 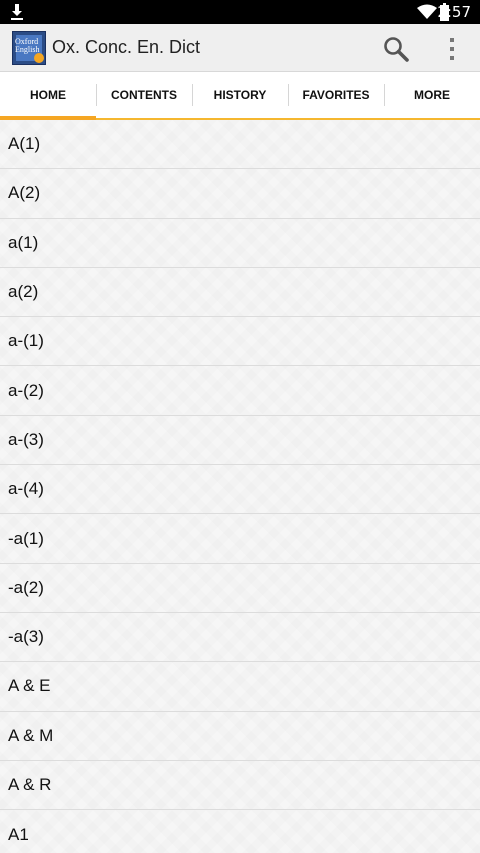 I want to click on list-item: -a(2), so click(x=240, y=588).